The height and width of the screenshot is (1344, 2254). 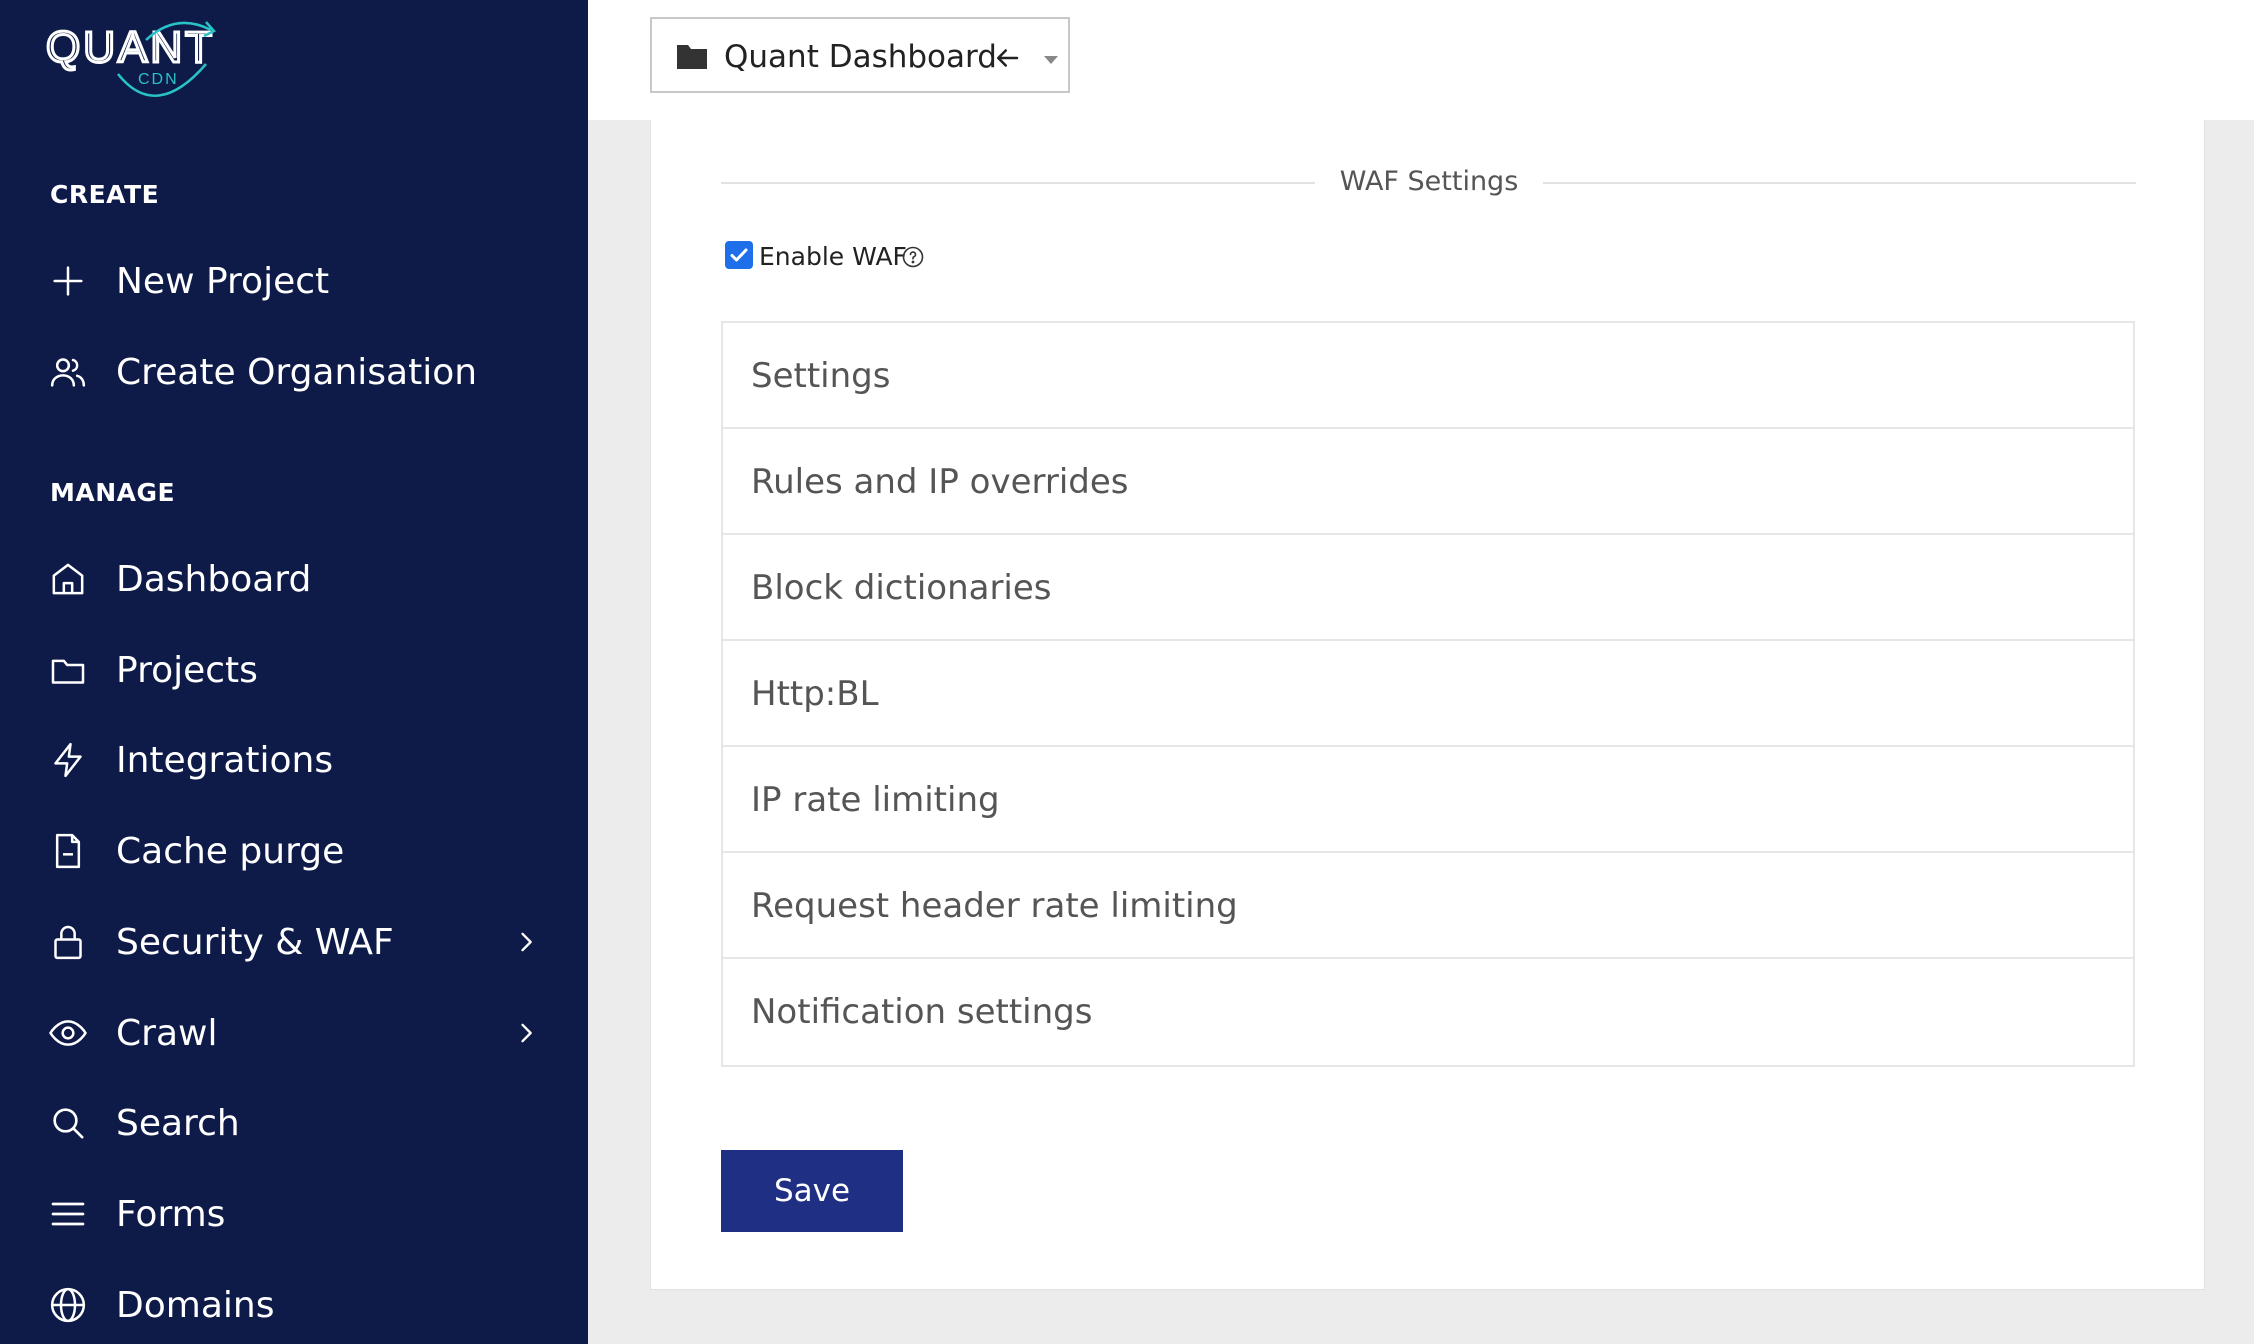 I want to click on logo-main-text: QUANT, so click(x=130, y=47).